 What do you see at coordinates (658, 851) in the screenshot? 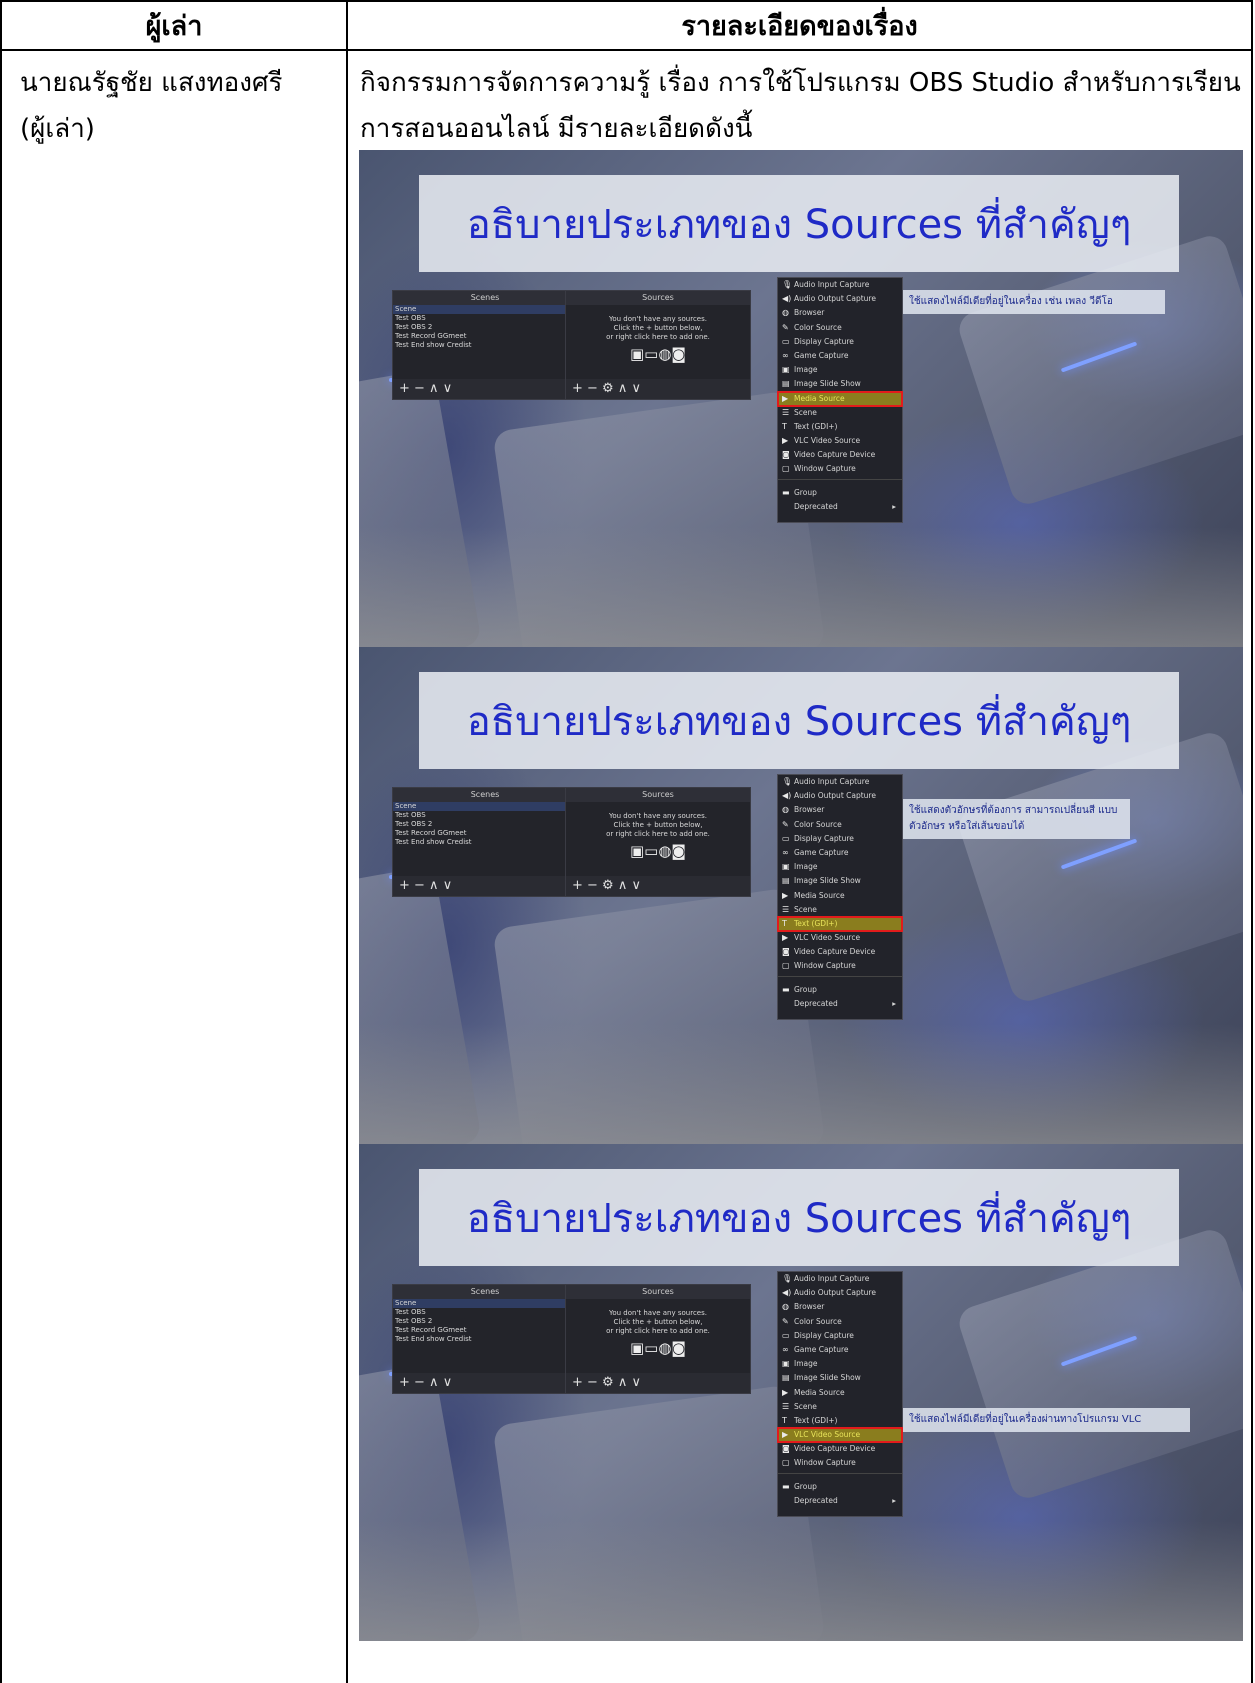
I see `source-type-icons: ▣▭◍◙` at bounding box center [658, 851].